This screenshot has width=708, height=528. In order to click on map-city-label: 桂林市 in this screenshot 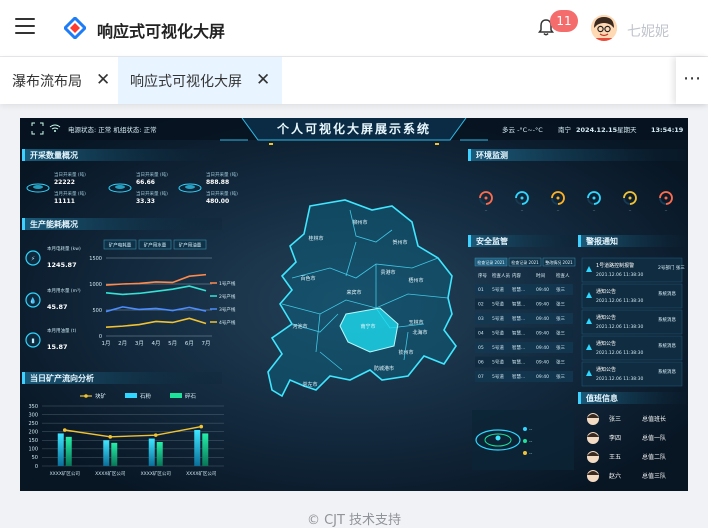, I will do `click(315, 238)`.